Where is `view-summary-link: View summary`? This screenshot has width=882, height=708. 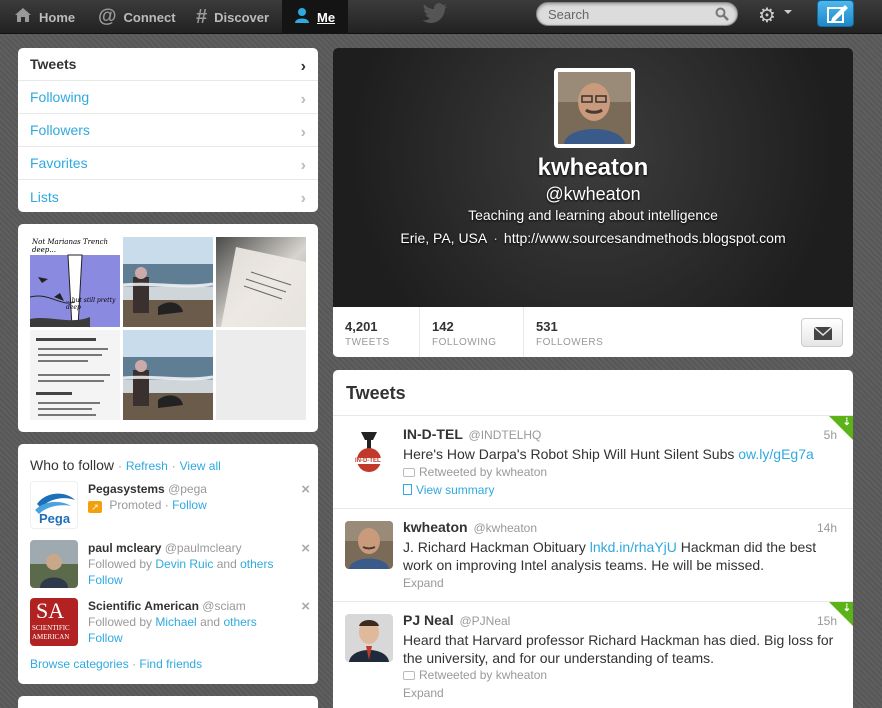
view-summary-link: View summary is located at coordinates (455, 490).